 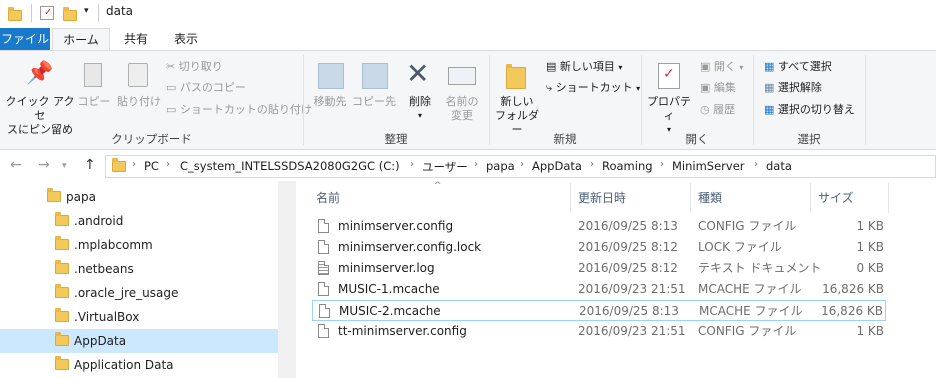 I want to click on copy-path-label: パスのコピー, so click(x=212, y=87).